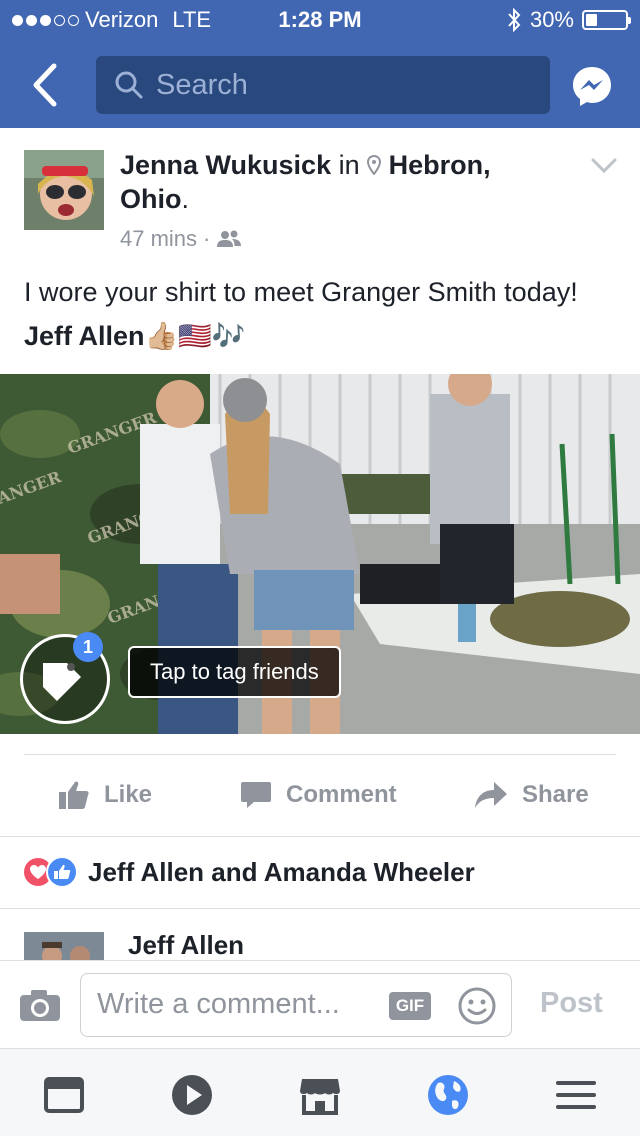 The image size is (640, 1136). Describe the element at coordinates (46, 85) in the screenshot. I see `back-arrow-icon` at that location.